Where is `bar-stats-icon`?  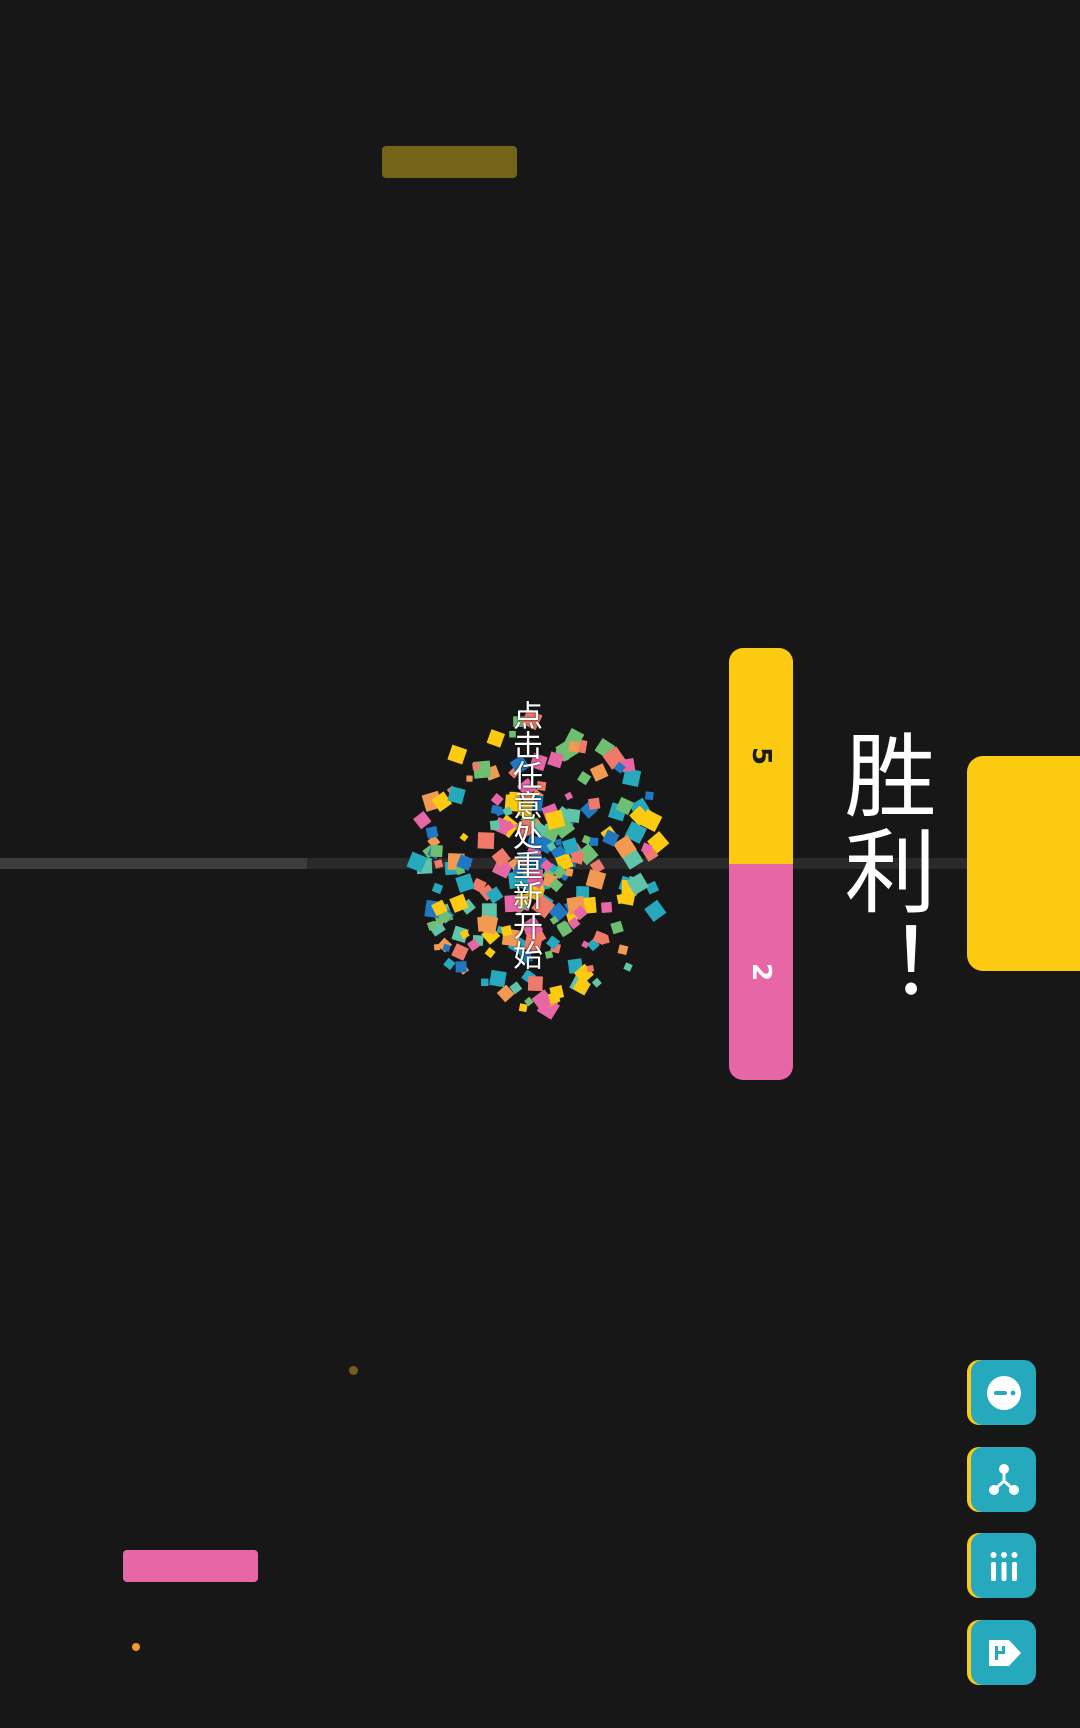
bar-stats-icon is located at coordinates (1003, 1566).